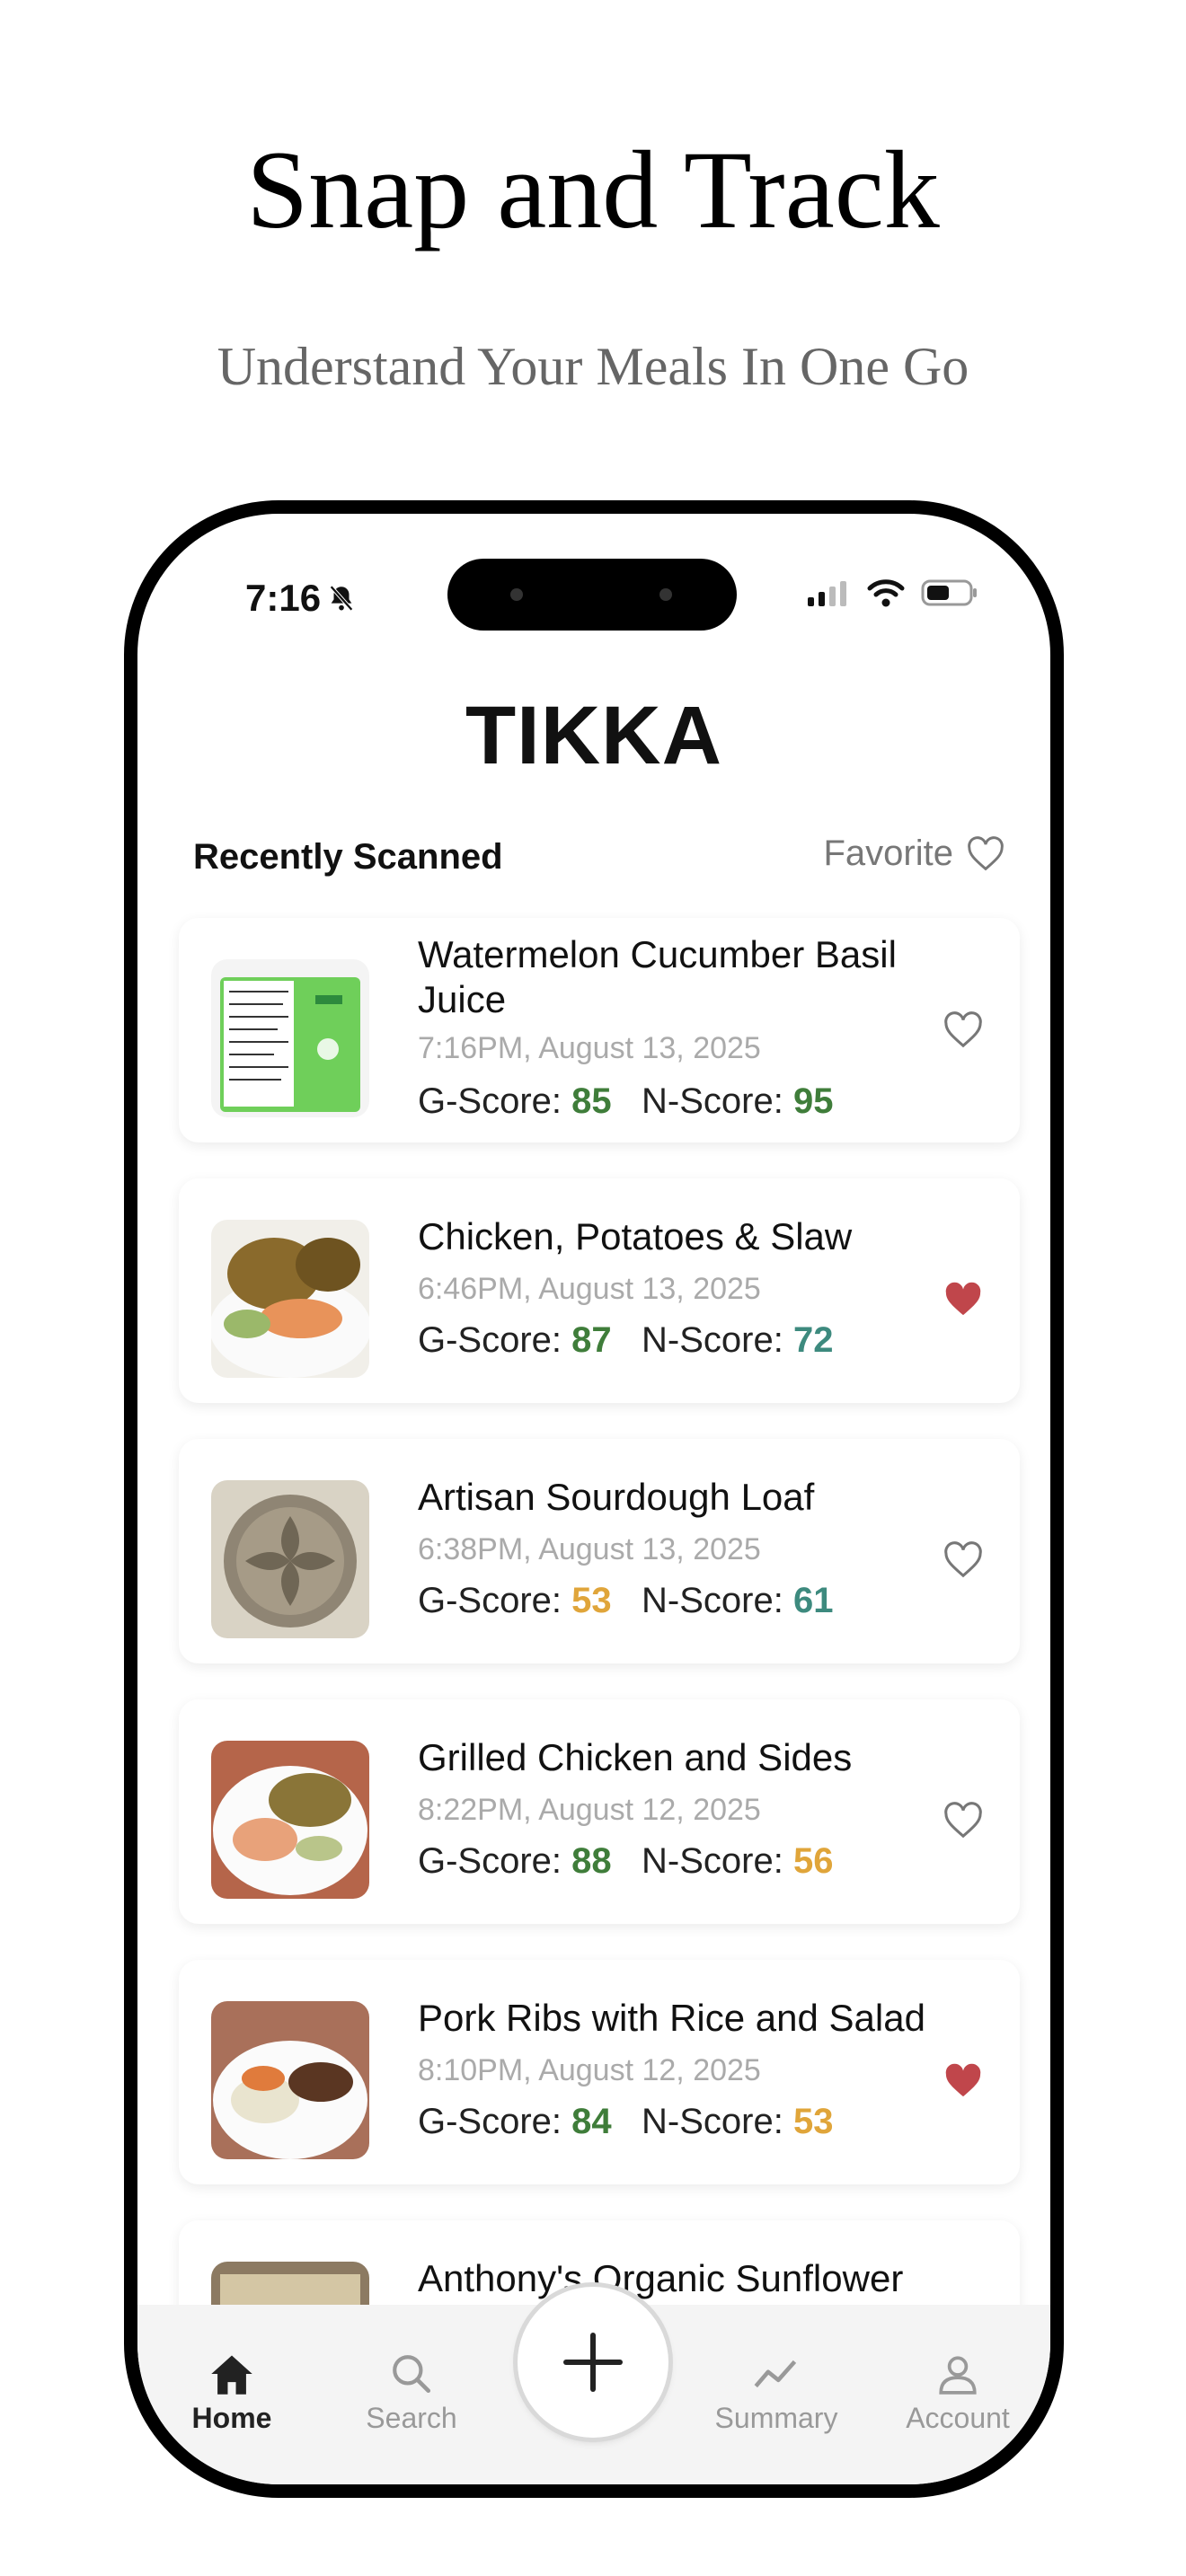 The image size is (1186, 2576). What do you see at coordinates (591, 1600) in the screenshot?
I see `g-score-value: 53` at bounding box center [591, 1600].